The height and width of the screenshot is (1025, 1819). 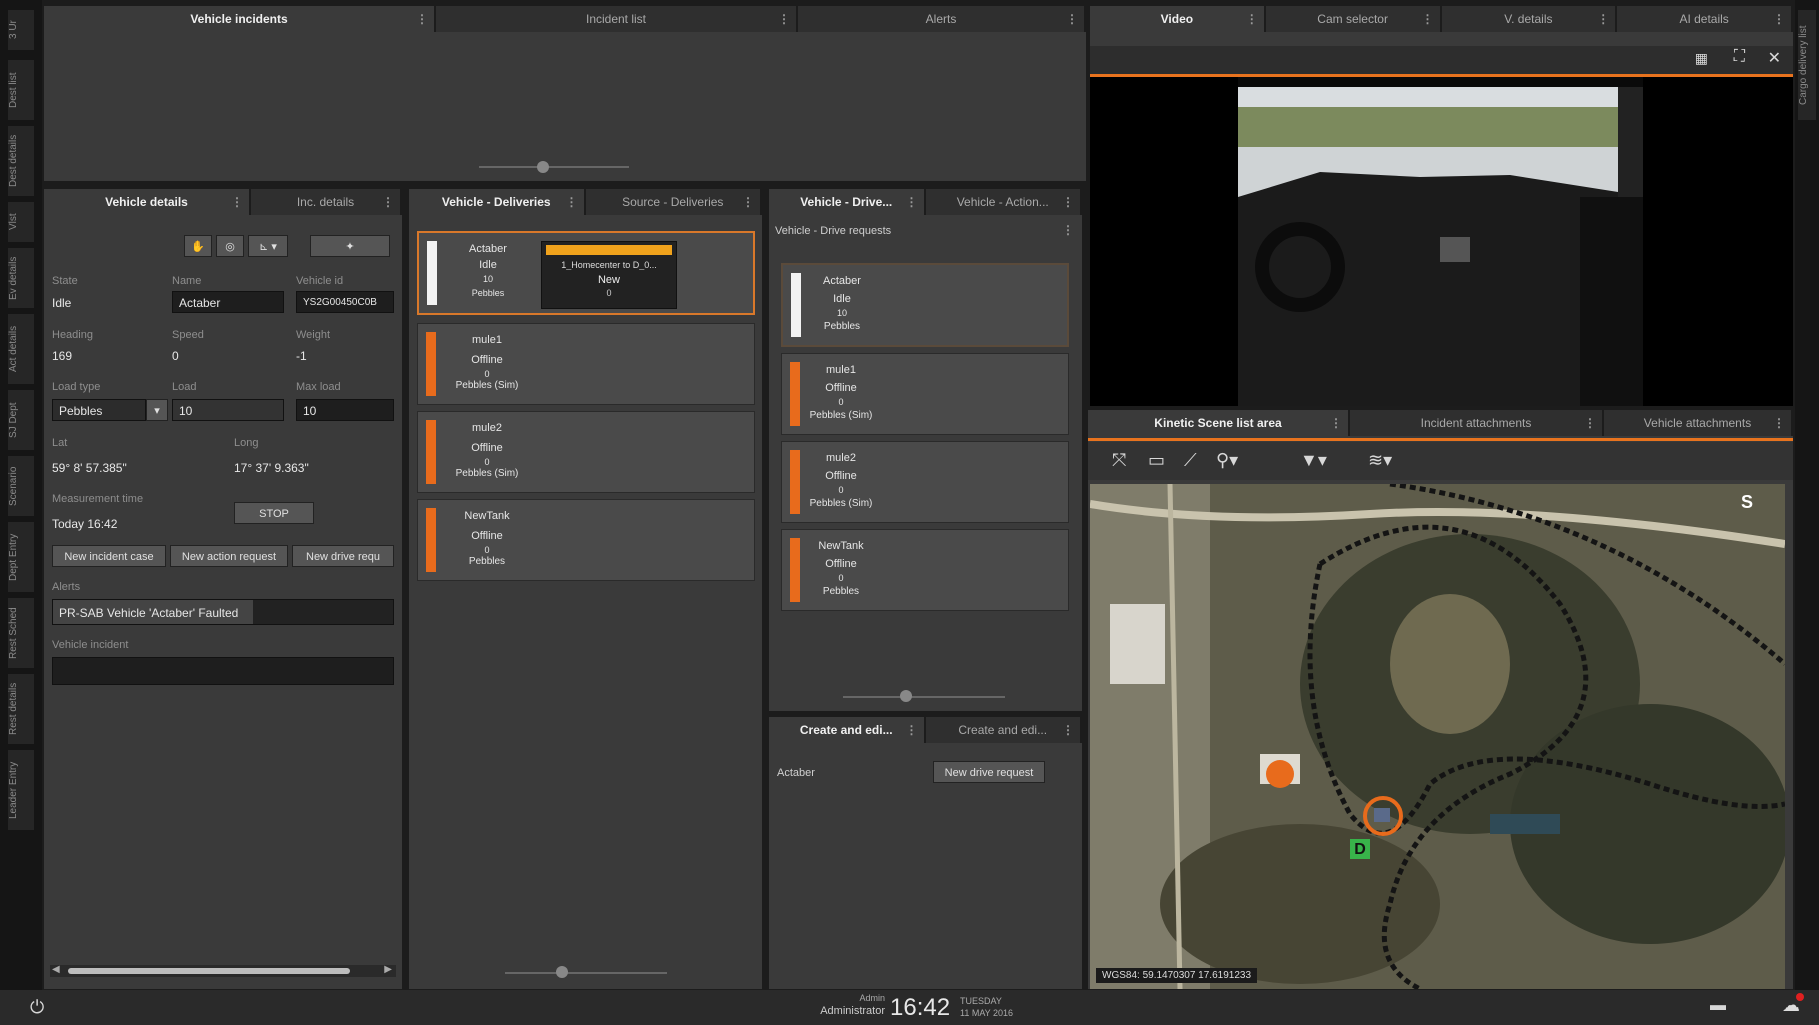 What do you see at coordinates (21, 90) in the screenshot?
I see `rail-tab-2: Dest list` at bounding box center [21, 90].